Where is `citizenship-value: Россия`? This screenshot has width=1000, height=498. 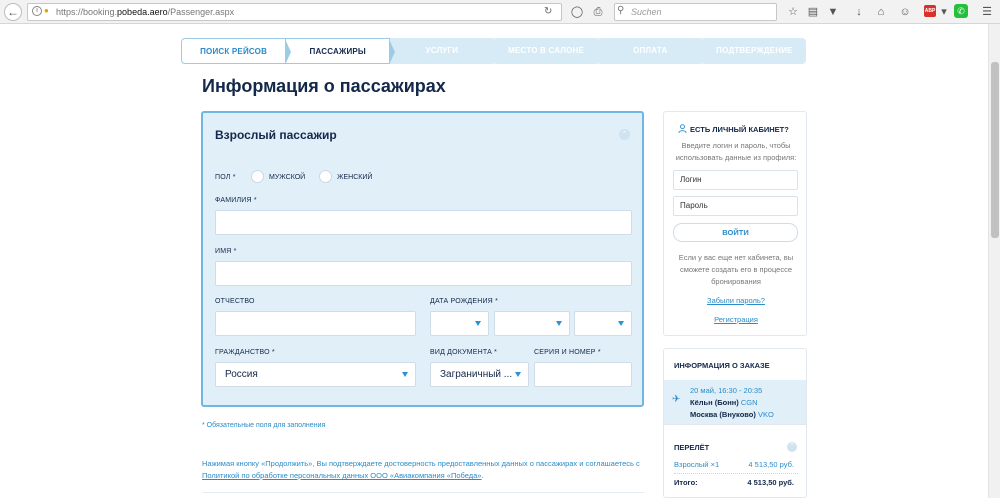
citizenship-value: Россия is located at coordinates (241, 374).